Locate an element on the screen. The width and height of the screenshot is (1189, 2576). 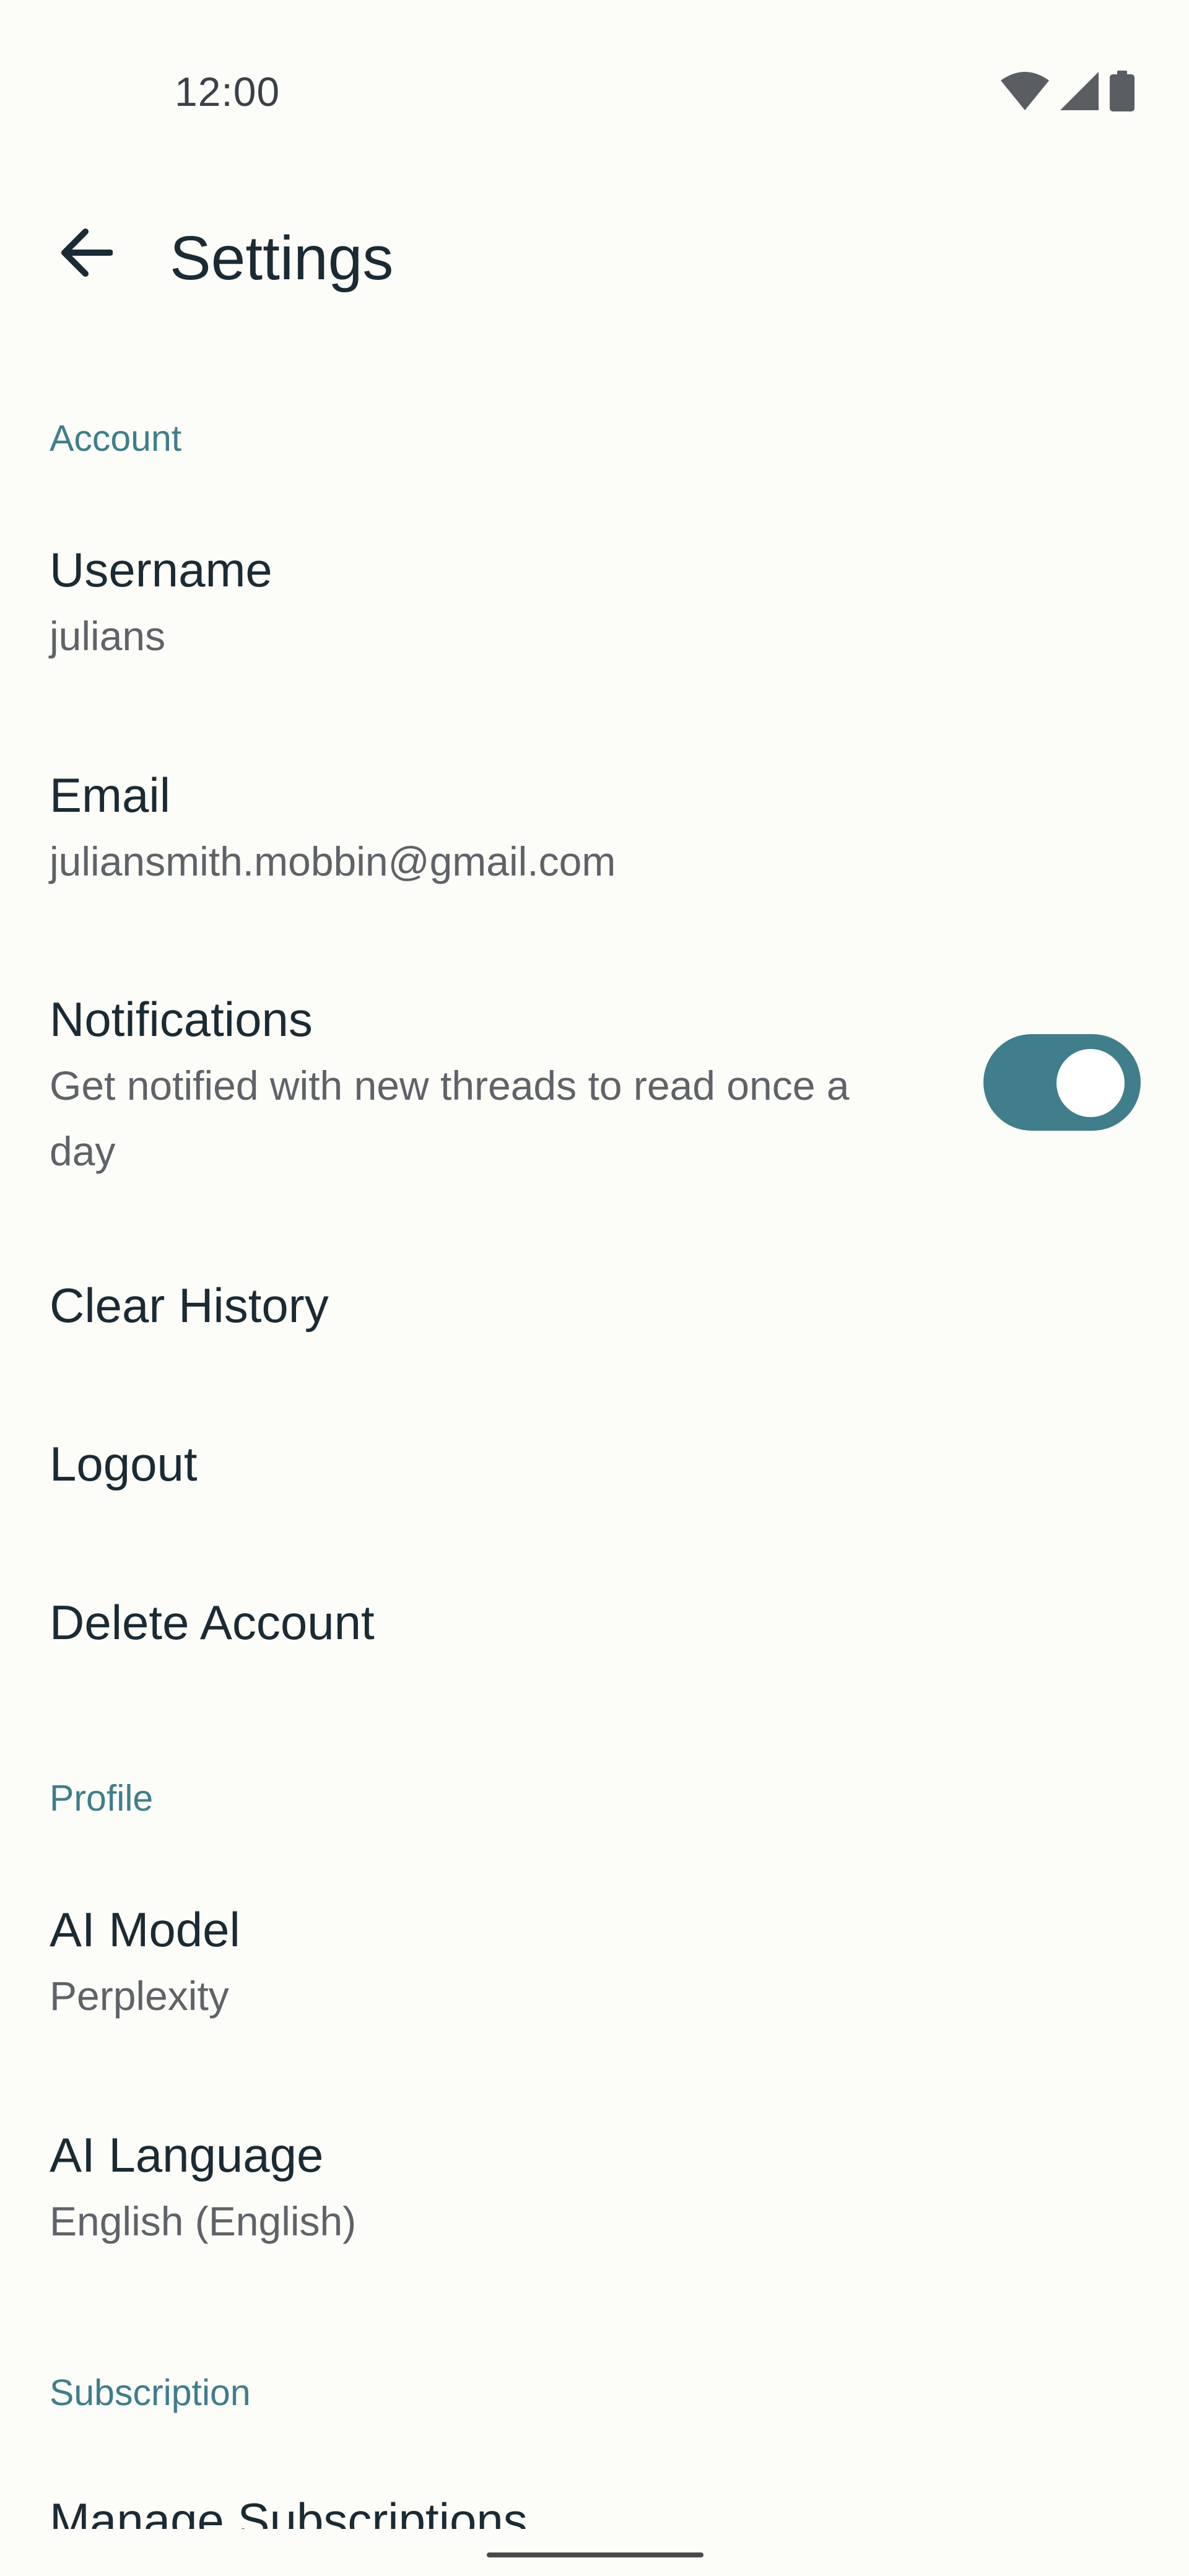
ai-language-row: AI Language English (English) is located at coordinates (594, 2198).